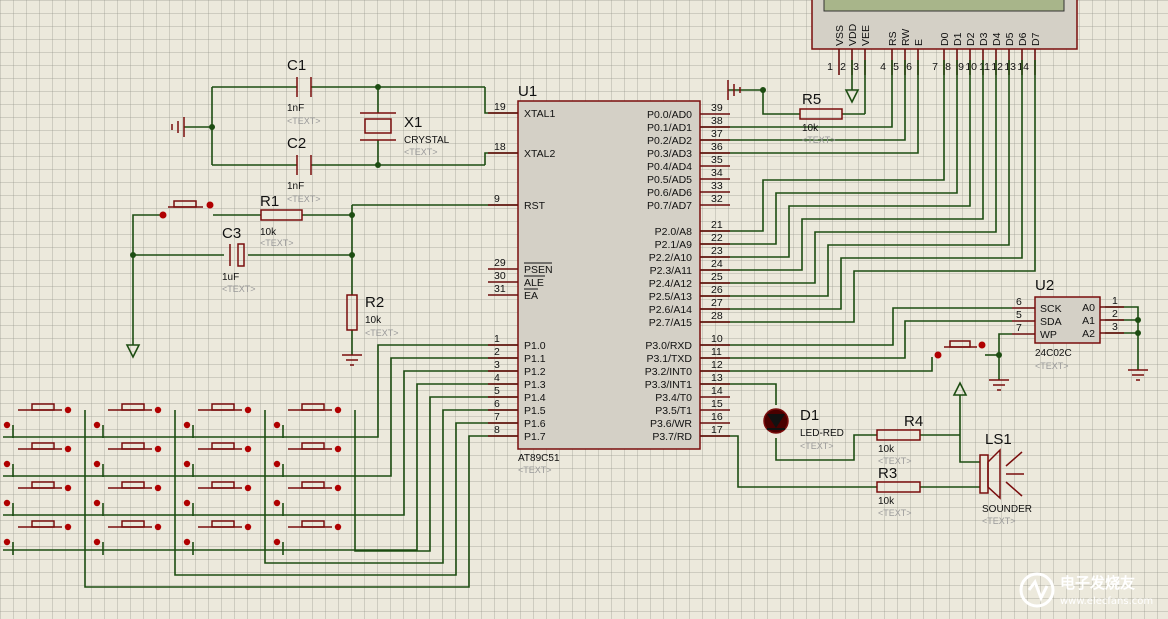 Image resolution: width=1168 pixels, height=619 pixels. I want to click on crystal-x1: X1 CRYSTAL <TEXT>, so click(405, 134).